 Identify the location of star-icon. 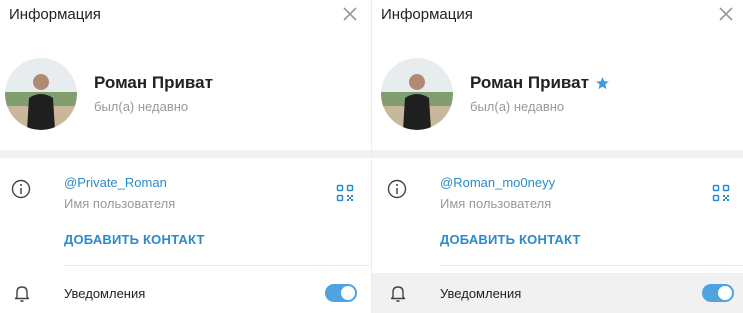
(602, 82).